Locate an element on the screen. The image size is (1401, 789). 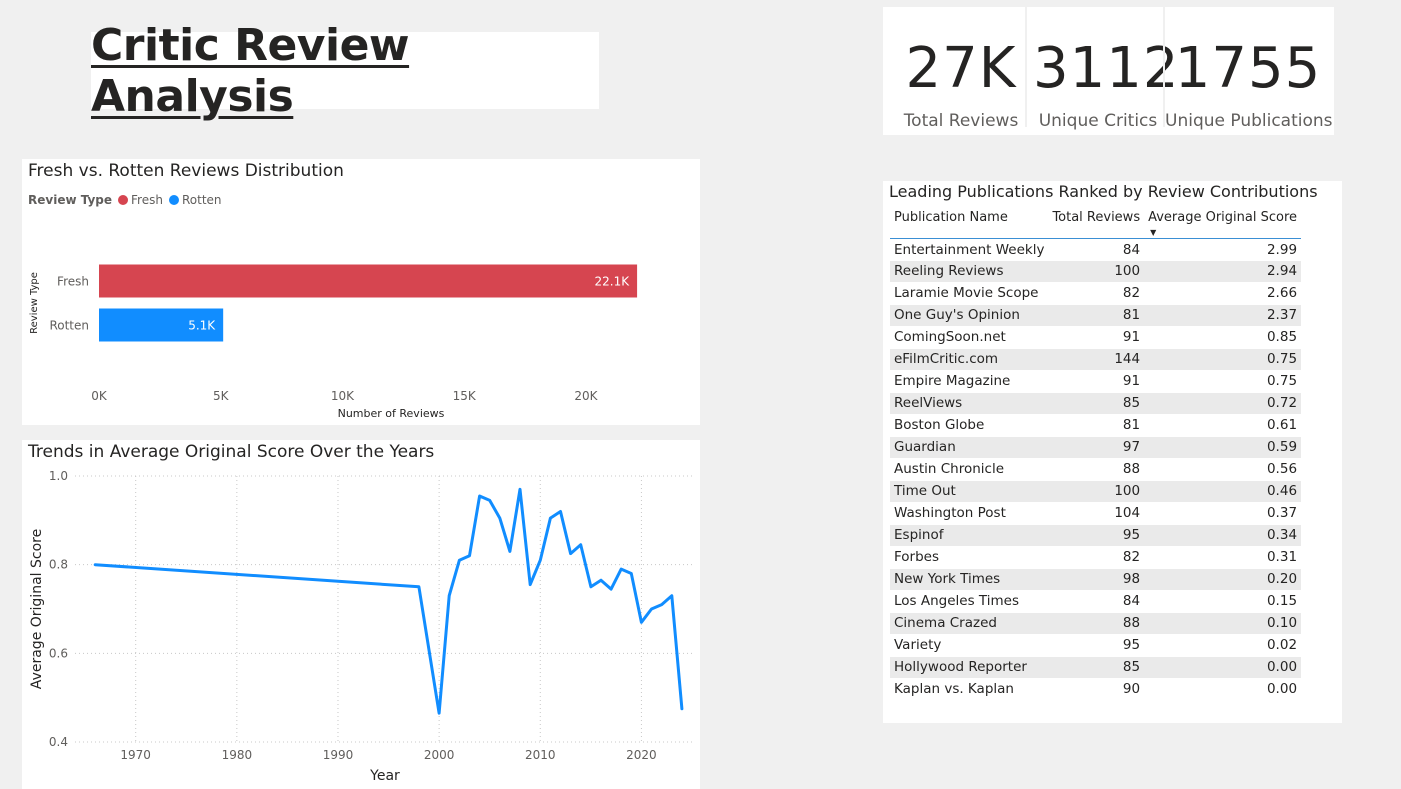
y-axis-label: Review Type is located at coordinates (34, 303).